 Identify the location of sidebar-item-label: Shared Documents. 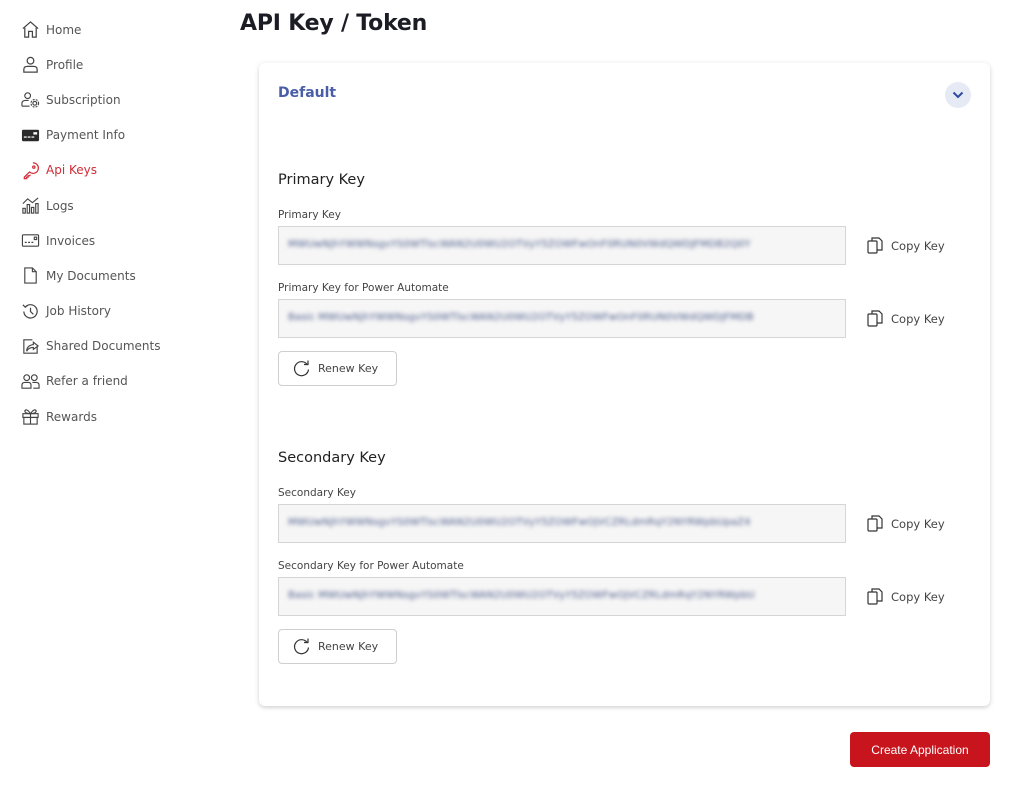
(103, 346).